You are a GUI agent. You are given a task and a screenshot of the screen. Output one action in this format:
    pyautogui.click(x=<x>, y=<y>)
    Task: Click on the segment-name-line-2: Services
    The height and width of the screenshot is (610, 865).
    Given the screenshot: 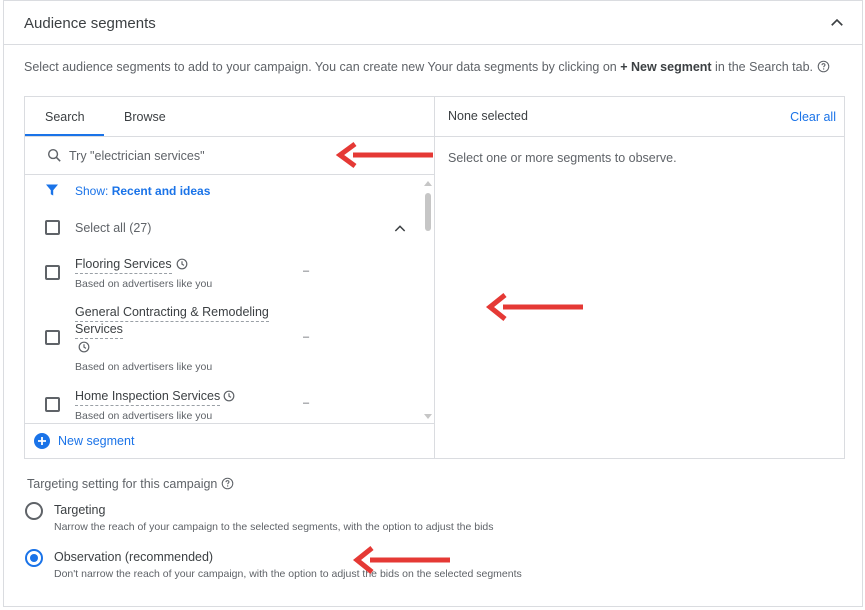 What is the action you would take?
    pyautogui.click(x=99, y=330)
    